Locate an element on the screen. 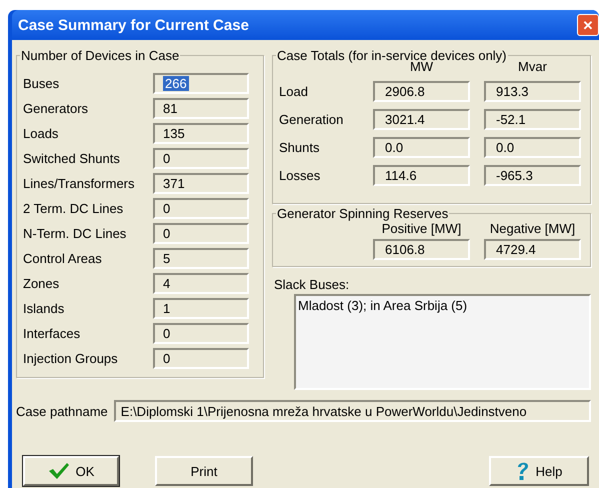 The image size is (599, 488). count-field: 1 is located at coordinates (201, 308).